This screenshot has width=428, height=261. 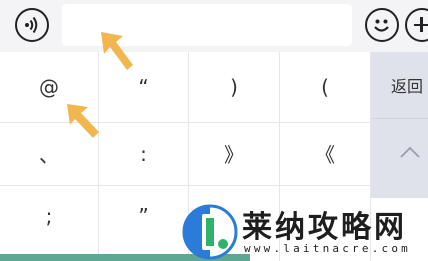 I want to click on chevron-up-icon, so click(x=399, y=151).